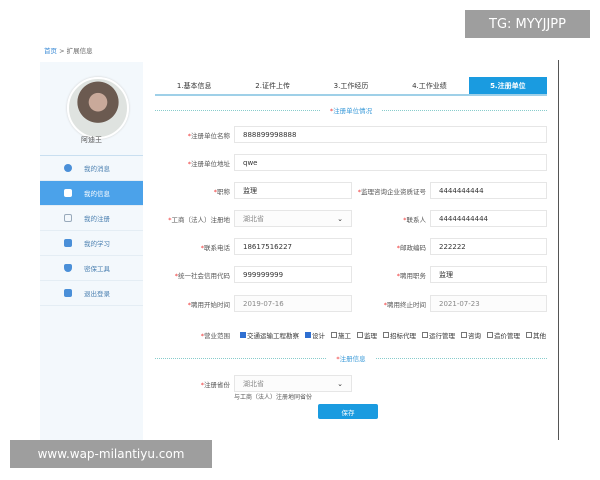 This screenshot has height=480, width=600. Describe the element at coordinates (111, 454) in the screenshot. I see `watermark-bottom: www.wap-milantiyu.com` at that location.